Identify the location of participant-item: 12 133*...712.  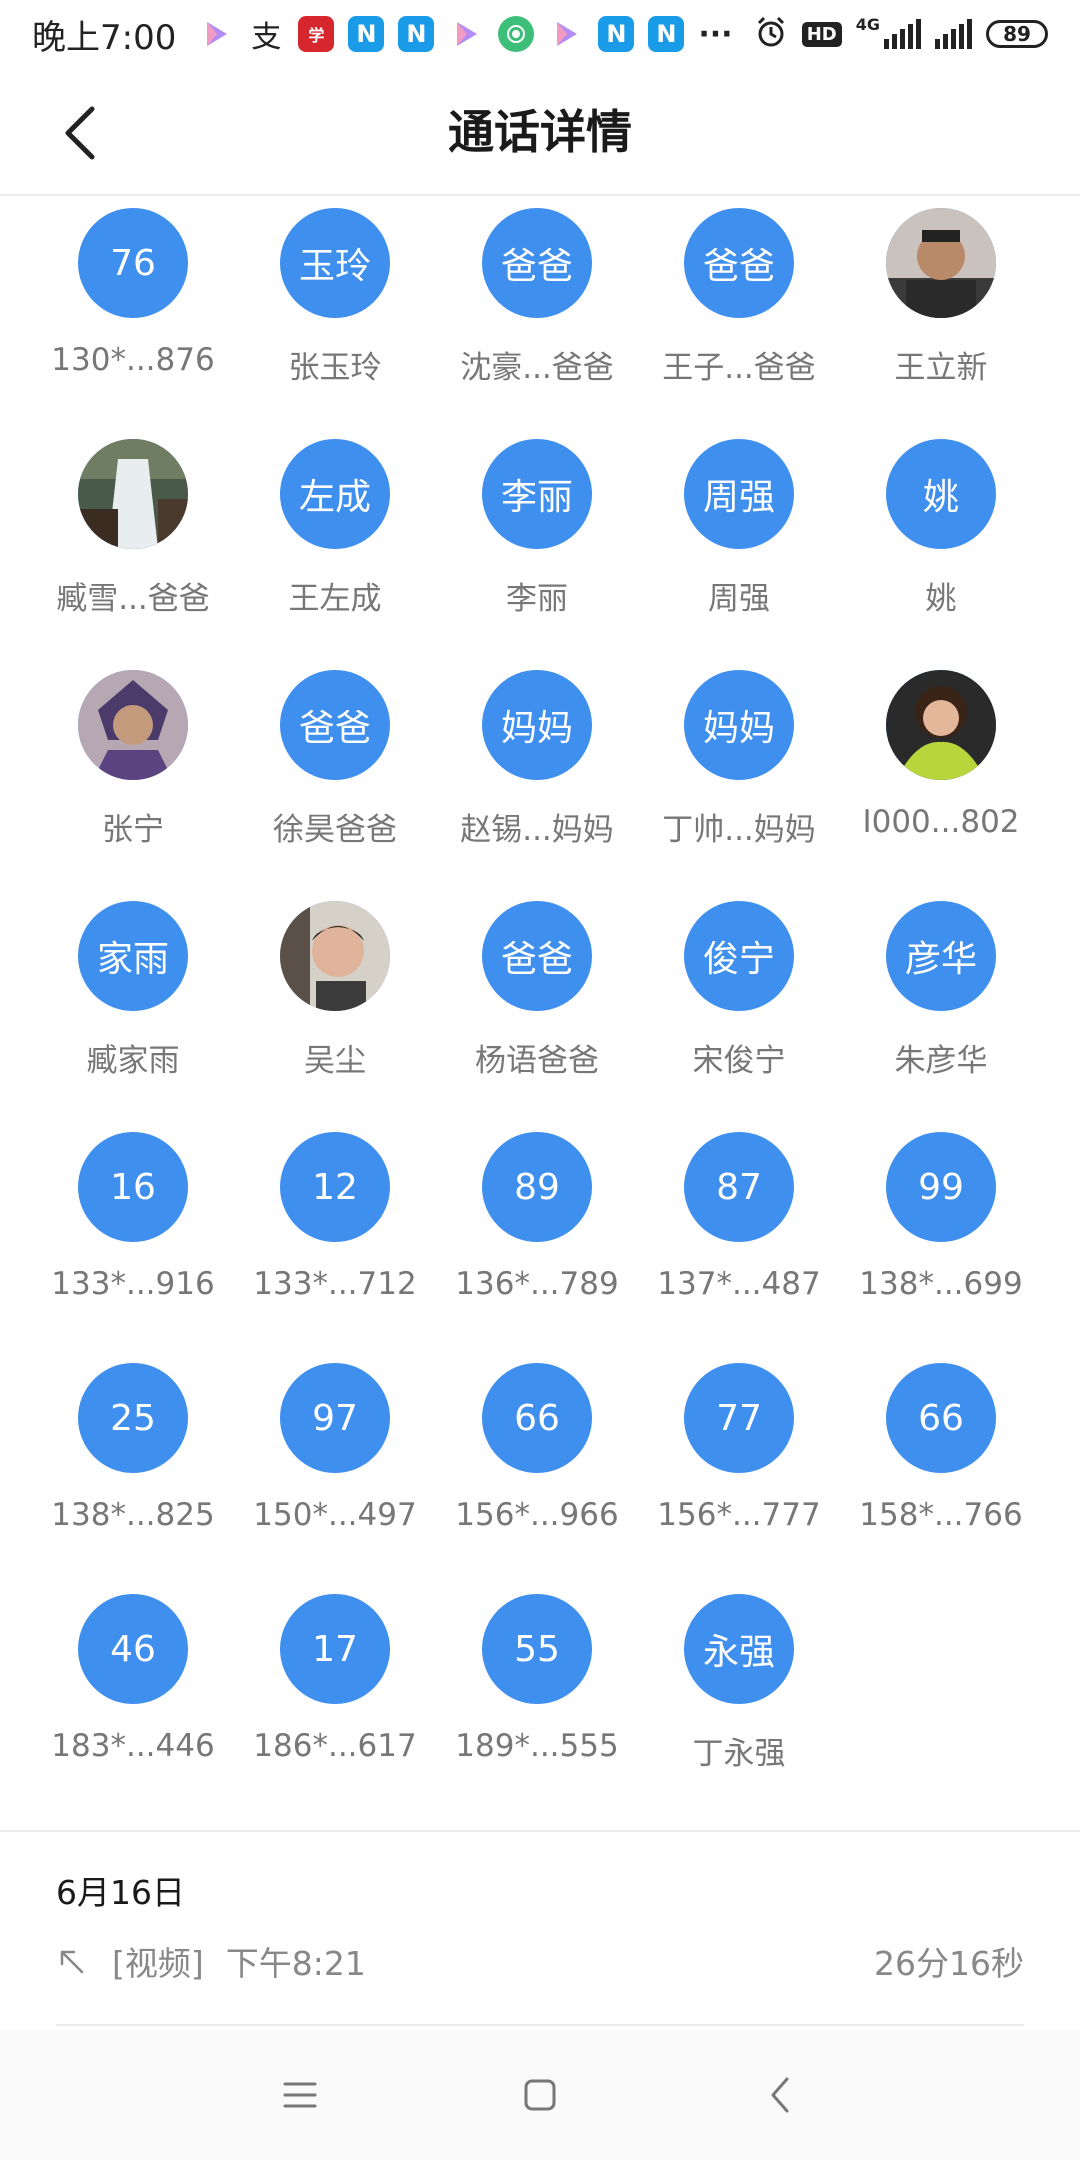
(335, 1235).